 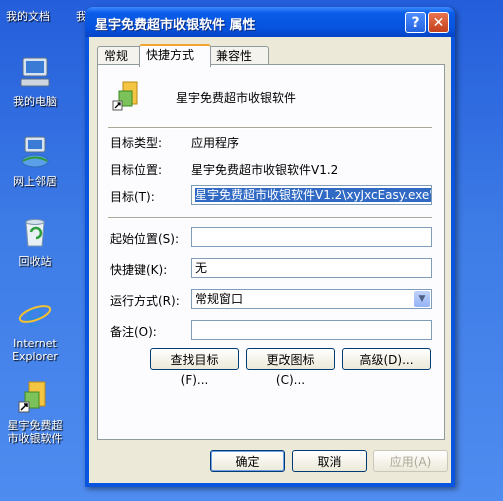 What do you see at coordinates (265, 170) in the screenshot?
I see `target-location-value: 星宇免费超市收银软件V1.2` at bounding box center [265, 170].